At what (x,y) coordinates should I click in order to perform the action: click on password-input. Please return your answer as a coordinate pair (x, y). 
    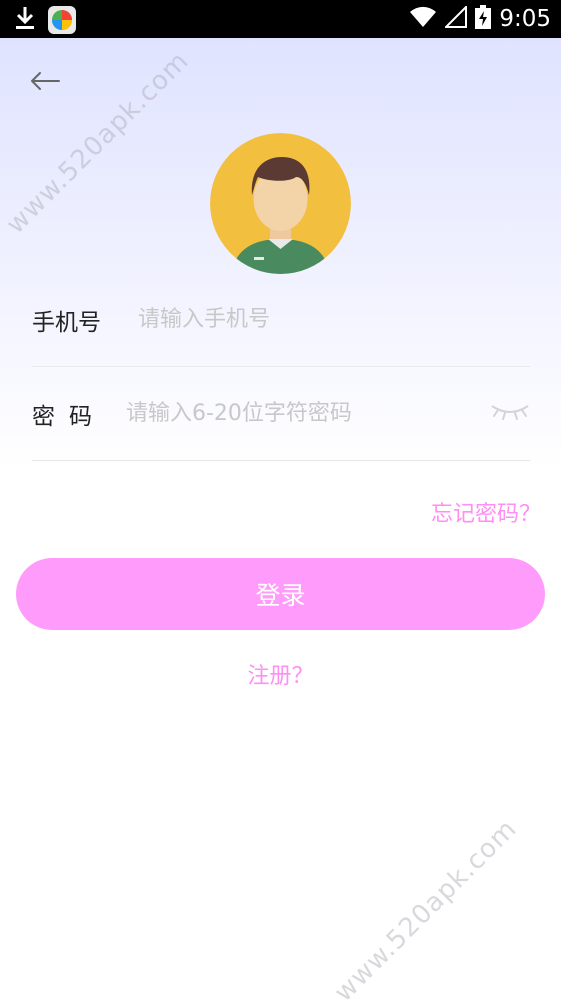
    Looking at the image, I should click on (301, 413).